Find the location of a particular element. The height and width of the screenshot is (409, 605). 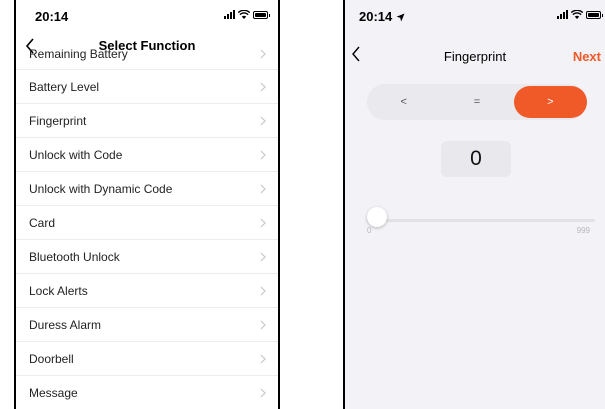

list-item-label: Card is located at coordinates (42, 223).